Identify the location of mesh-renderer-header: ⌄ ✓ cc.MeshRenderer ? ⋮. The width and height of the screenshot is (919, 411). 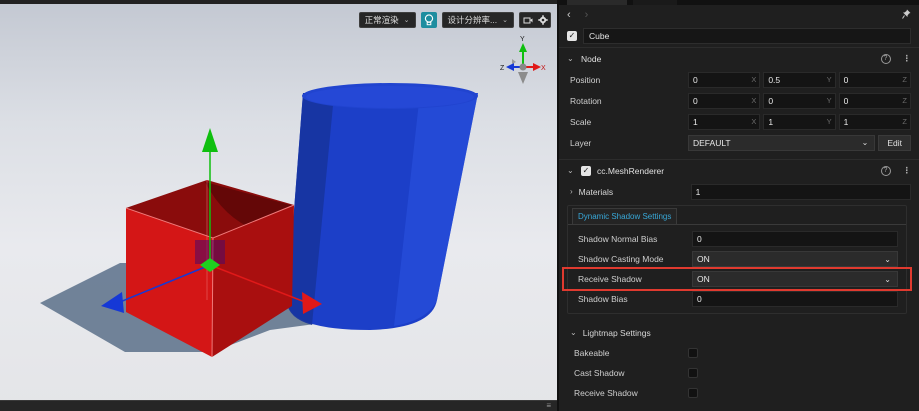
(739, 170).